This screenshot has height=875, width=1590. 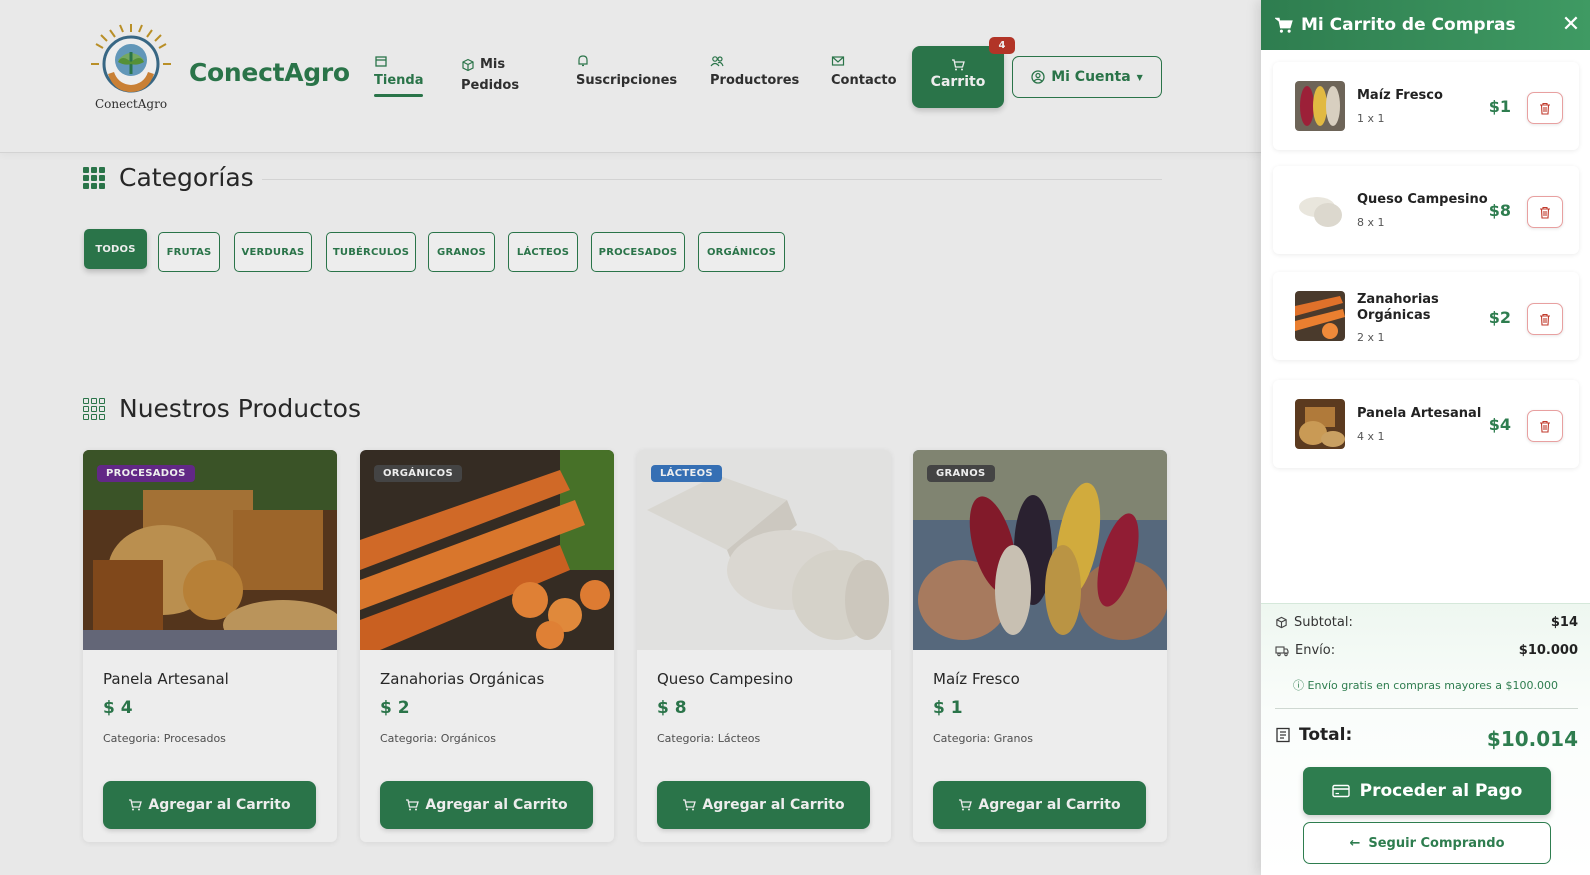 What do you see at coordinates (1426, 708) in the screenshot?
I see `summary-divider` at bounding box center [1426, 708].